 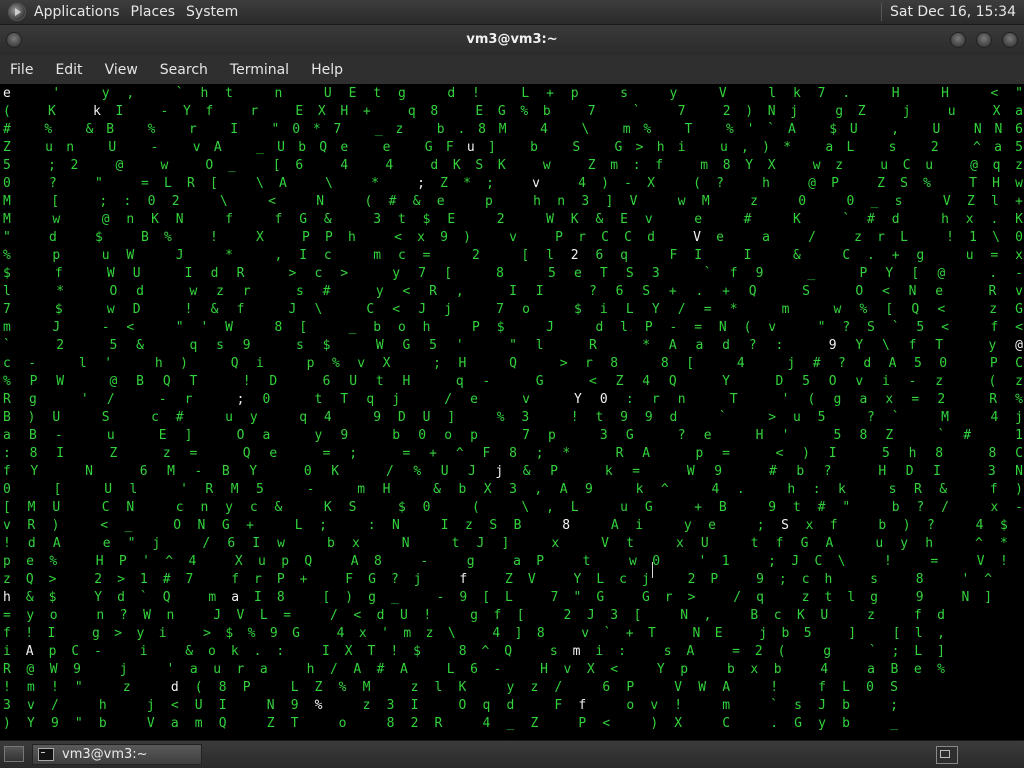 I want to click on taskbar-window-label: vm3@vm3:~, so click(x=105, y=754).